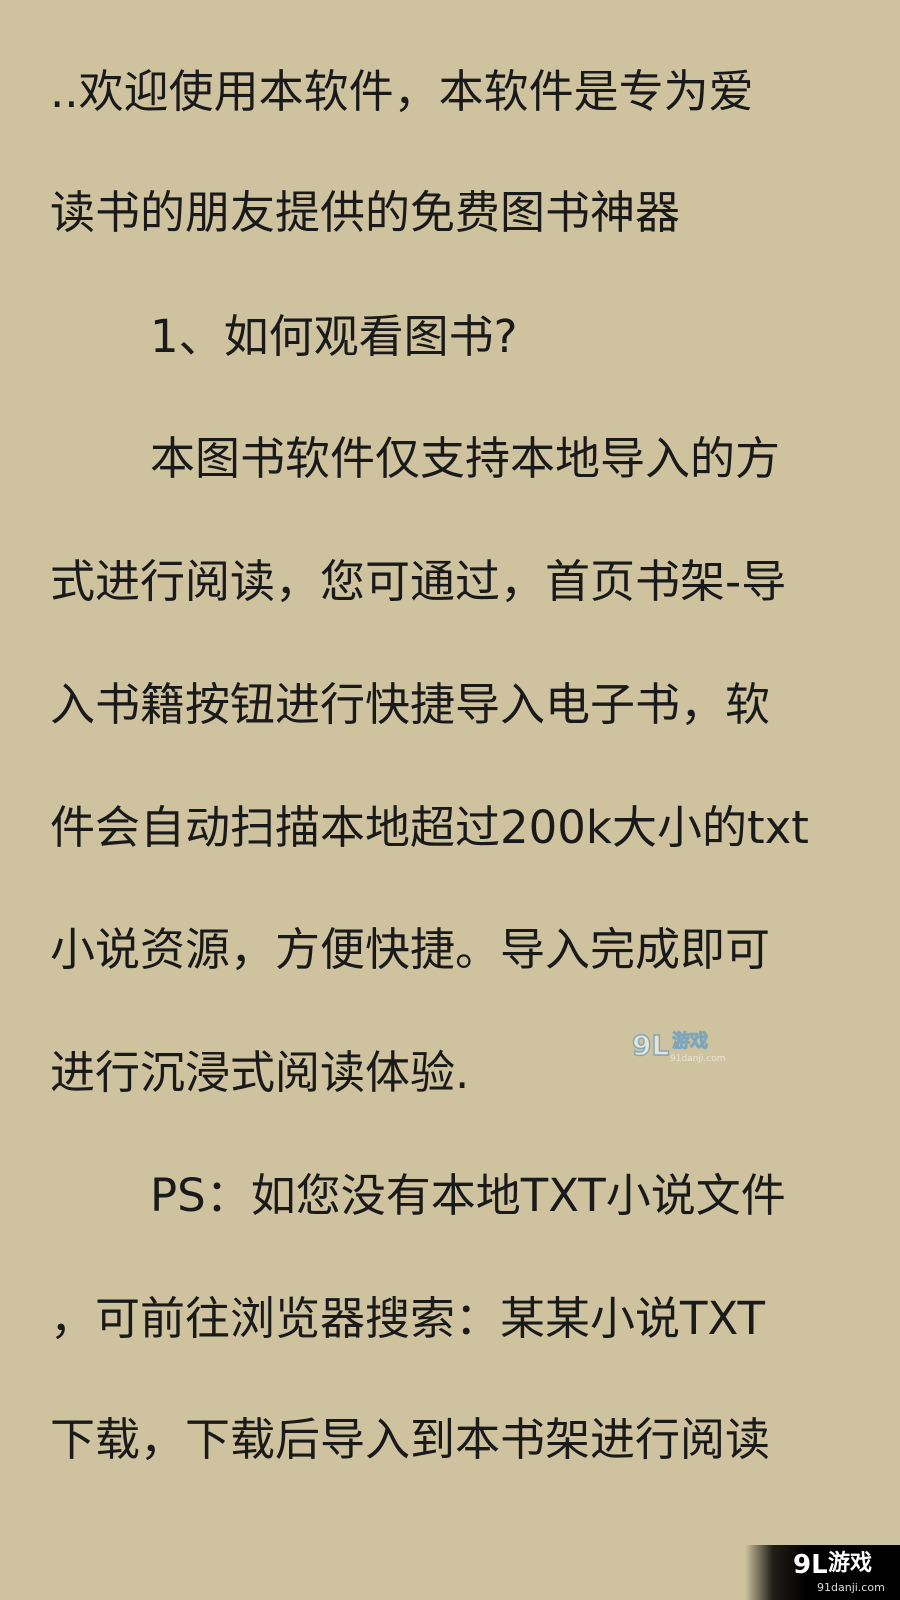 This screenshot has height=1600, width=900. I want to click on section-heading: 1、如何观看图书?, so click(334, 336).